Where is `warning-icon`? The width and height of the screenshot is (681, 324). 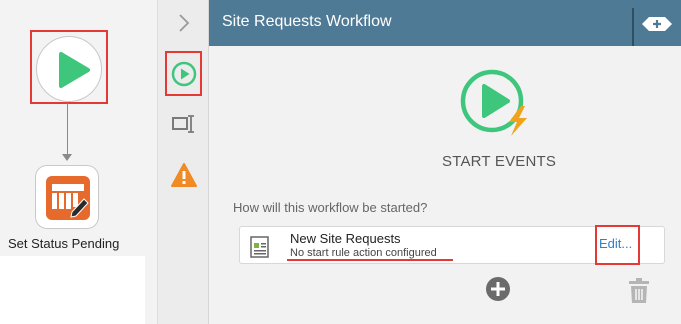
warning-icon is located at coordinates (184, 175).